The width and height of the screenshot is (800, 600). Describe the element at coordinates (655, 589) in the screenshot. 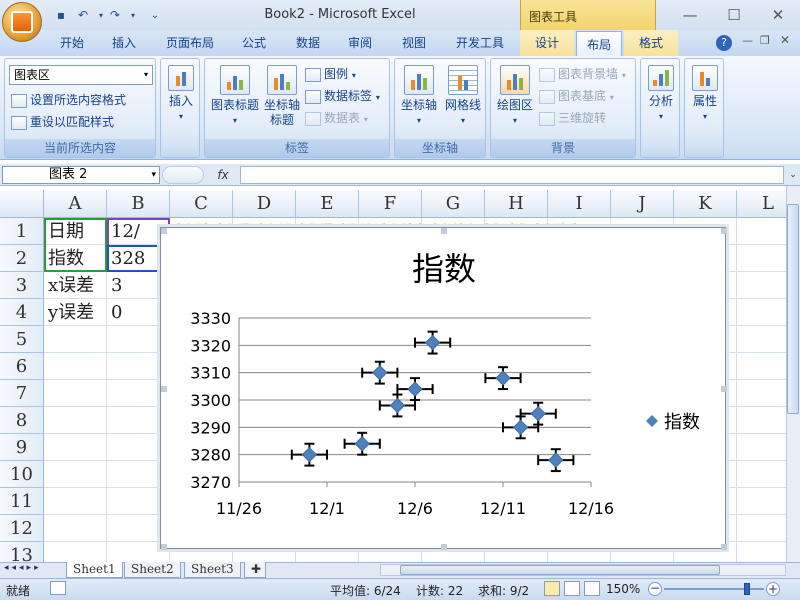

I see `zoom-out-icon: −` at that location.